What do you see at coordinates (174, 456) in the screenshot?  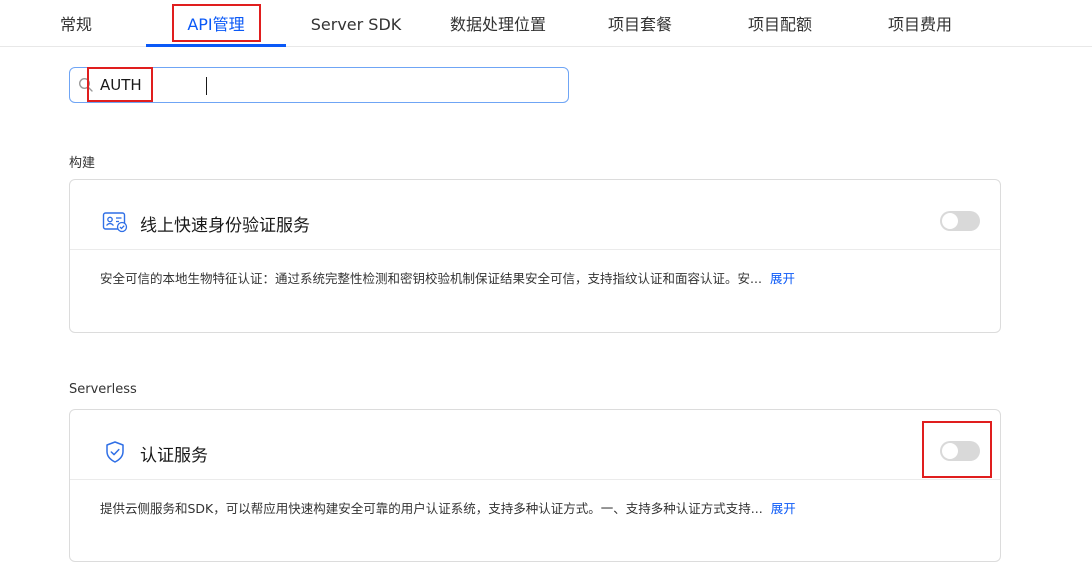 I see `card-title: 认证服务` at bounding box center [174, 456].